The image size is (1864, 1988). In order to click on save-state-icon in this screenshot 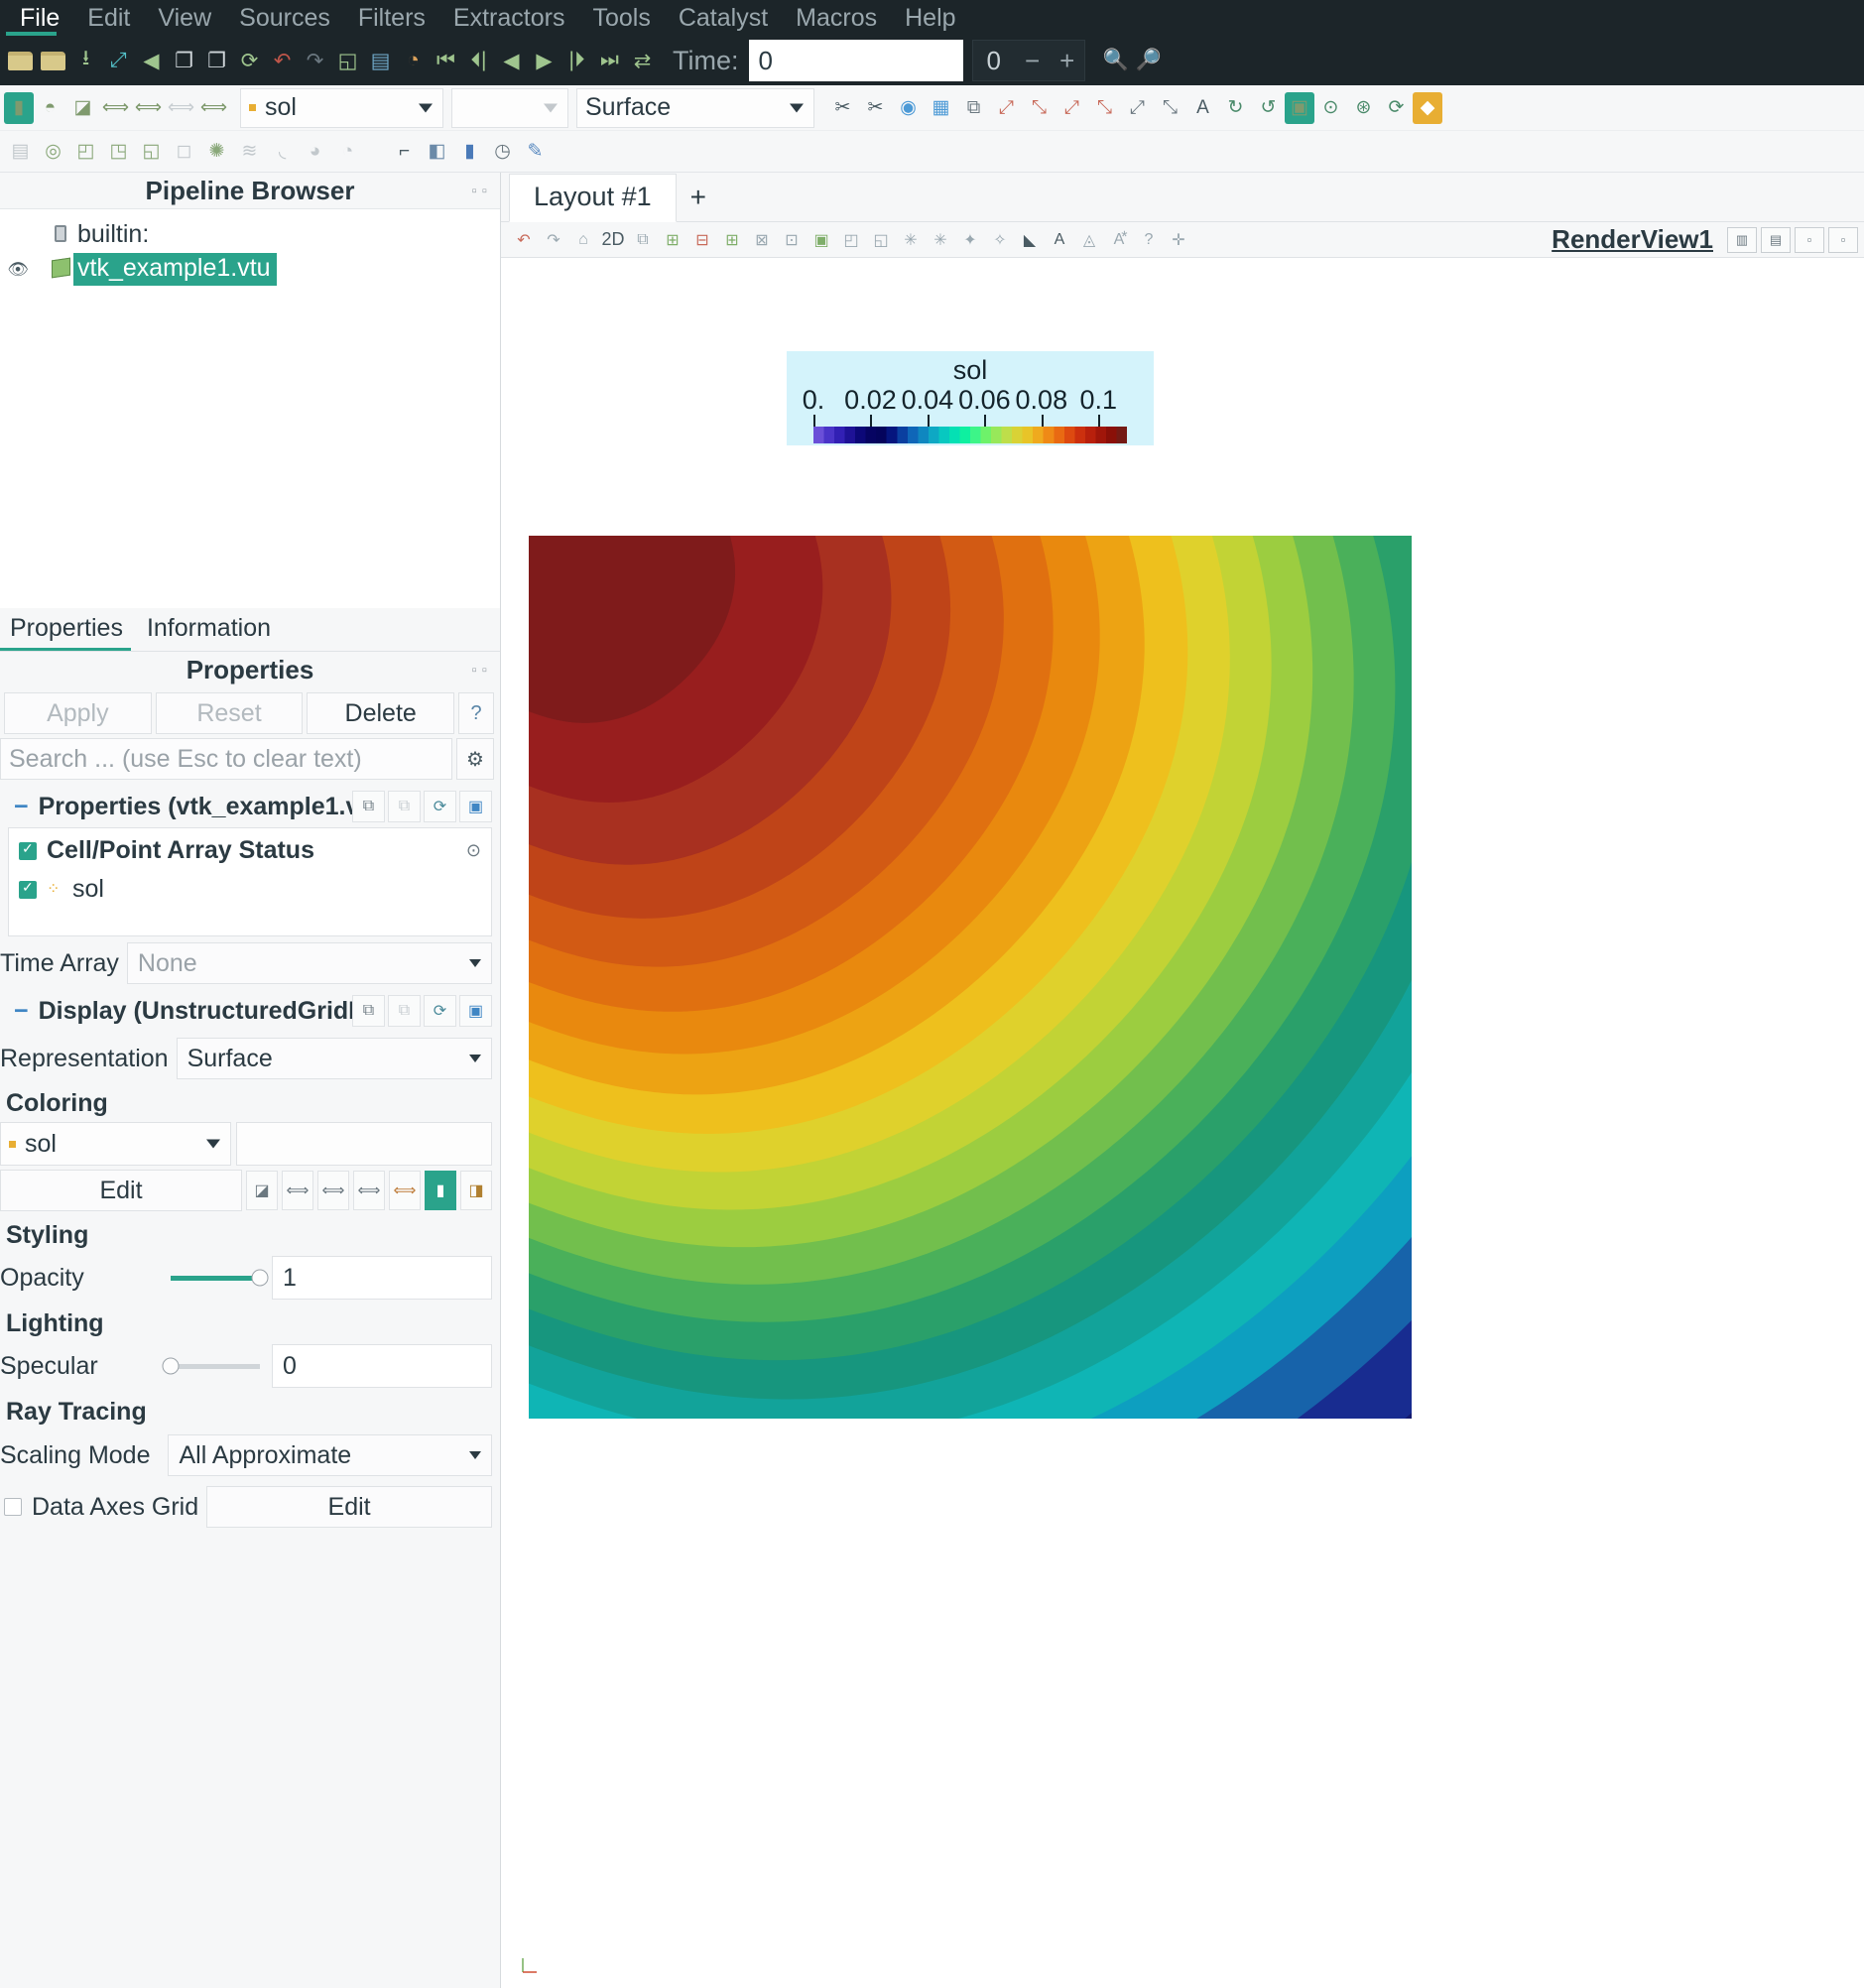, I will do `click(53, 61)`.